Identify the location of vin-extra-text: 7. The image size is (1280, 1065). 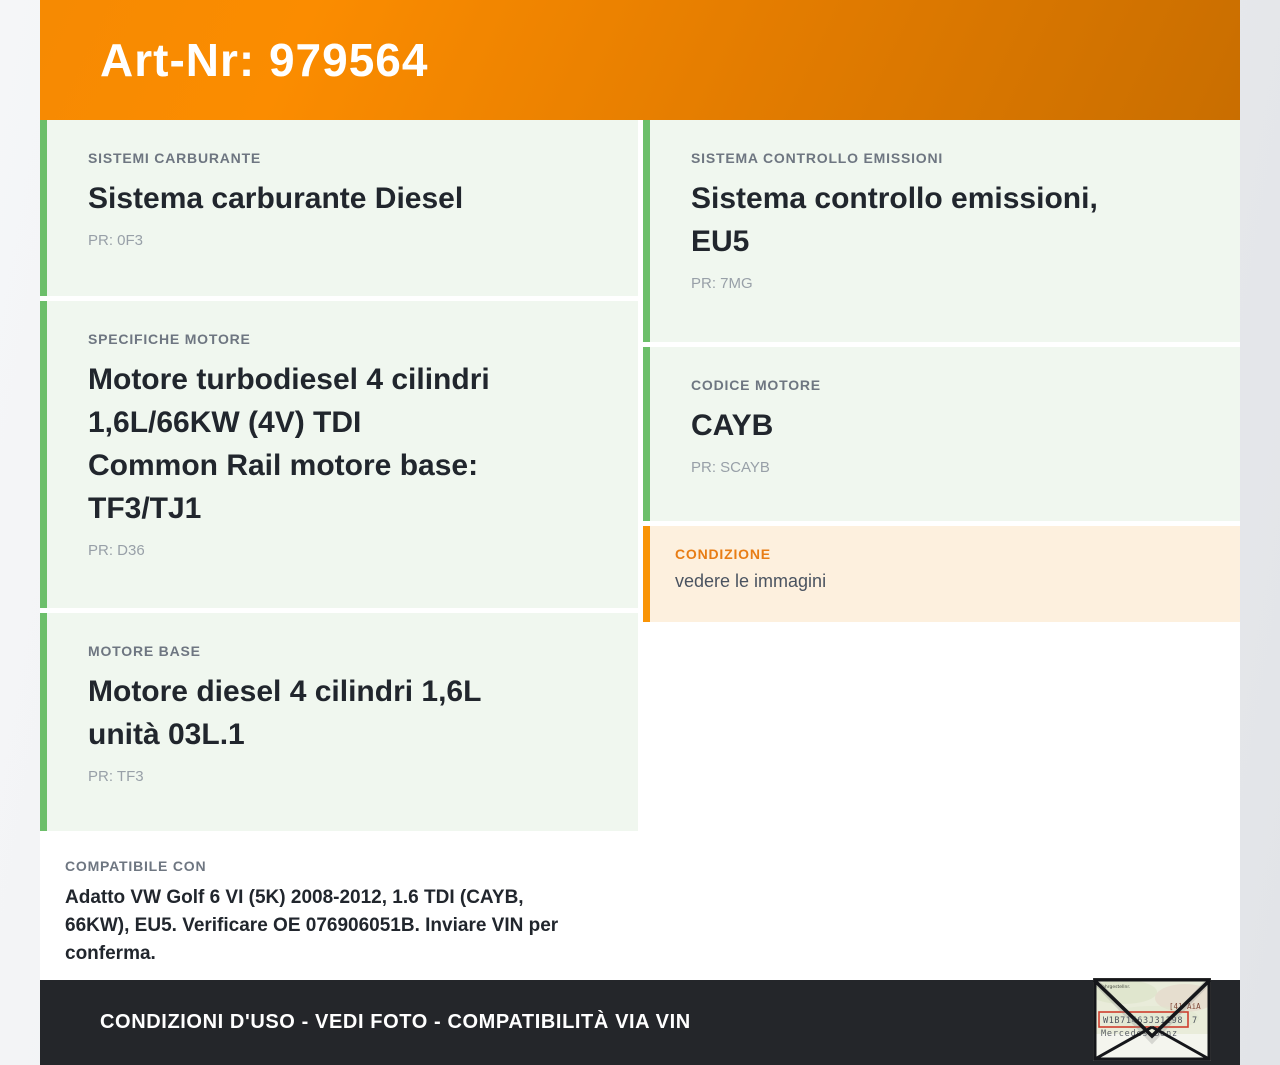
(1194, 1021).